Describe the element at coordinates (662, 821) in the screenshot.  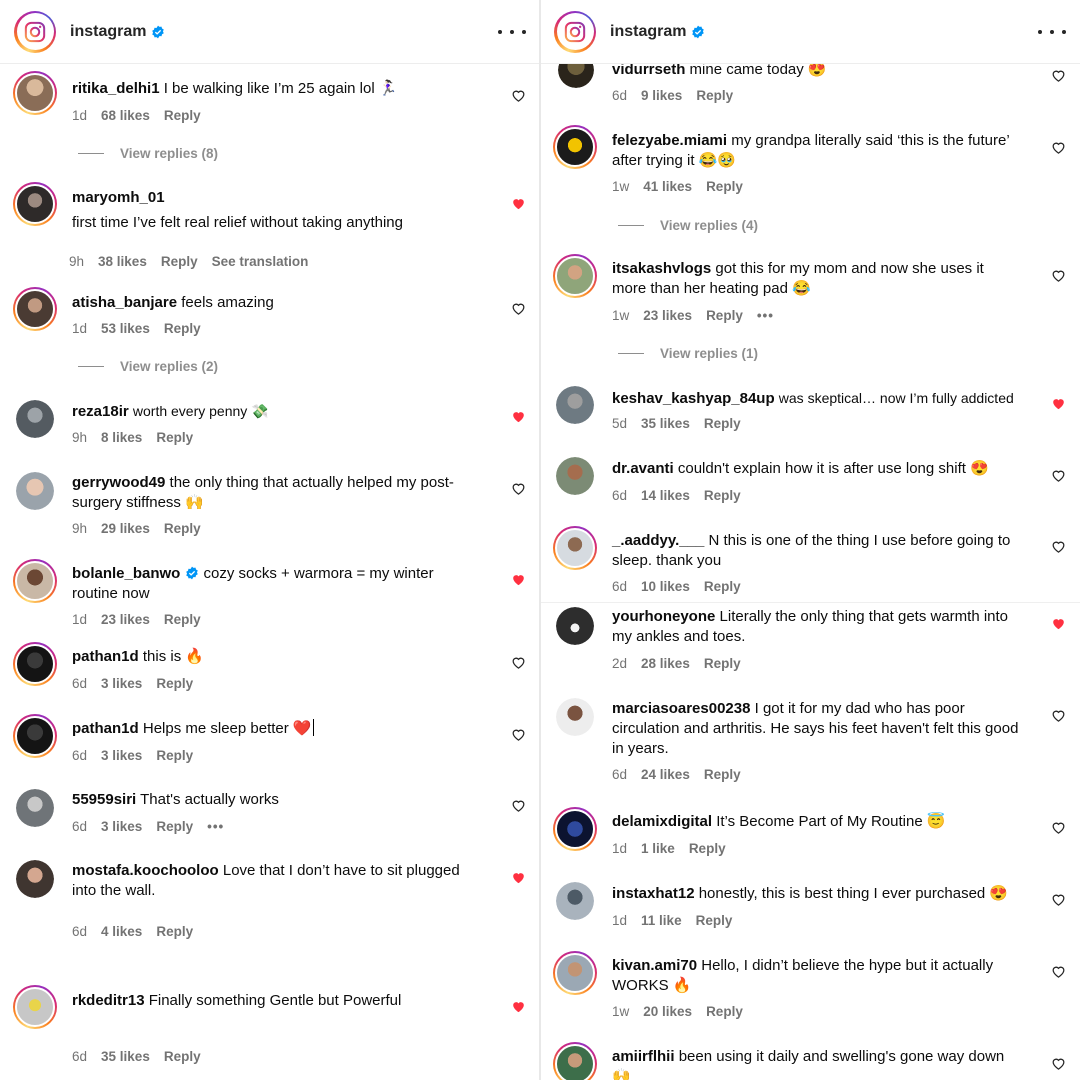
I see `comment-username: delamixdigital` at that location.